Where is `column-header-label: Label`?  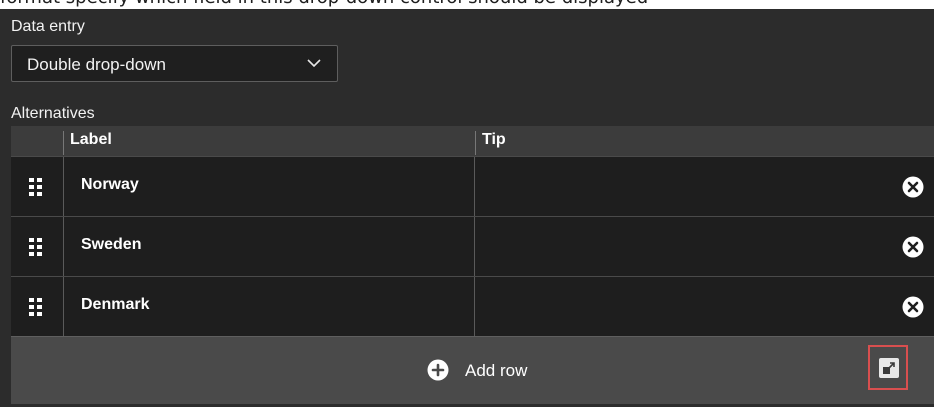
column-header-label: Label is located at coordinates (269, 143).